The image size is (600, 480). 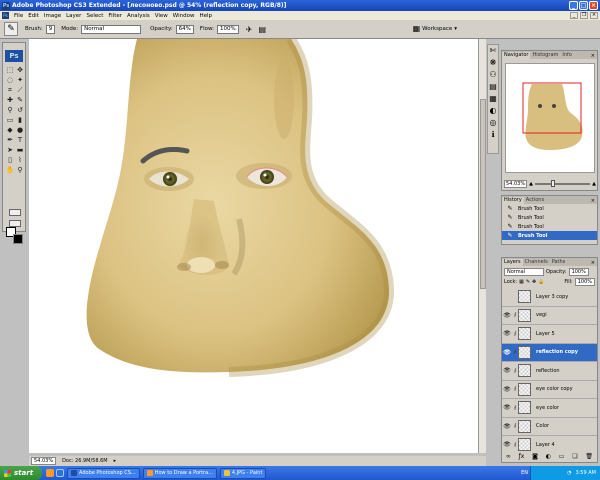 I want to click on navigator-zoom-slider, so click(x=562, y=183).